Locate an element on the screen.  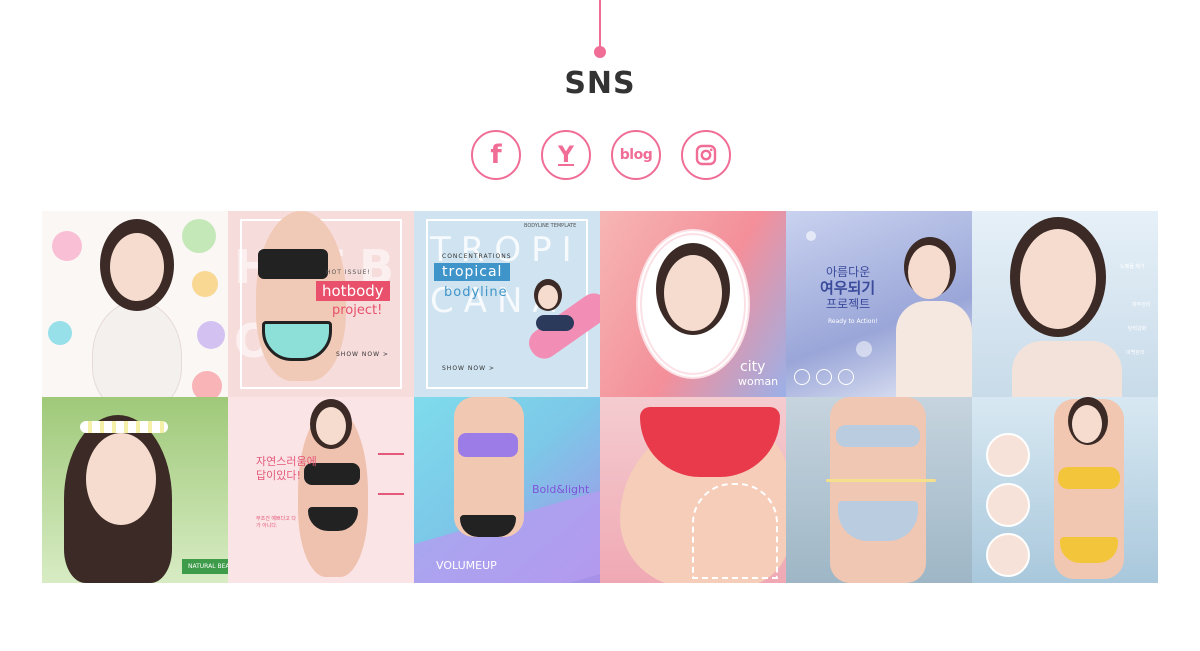
facebook-icon: f is located at coordinates (496, 155).